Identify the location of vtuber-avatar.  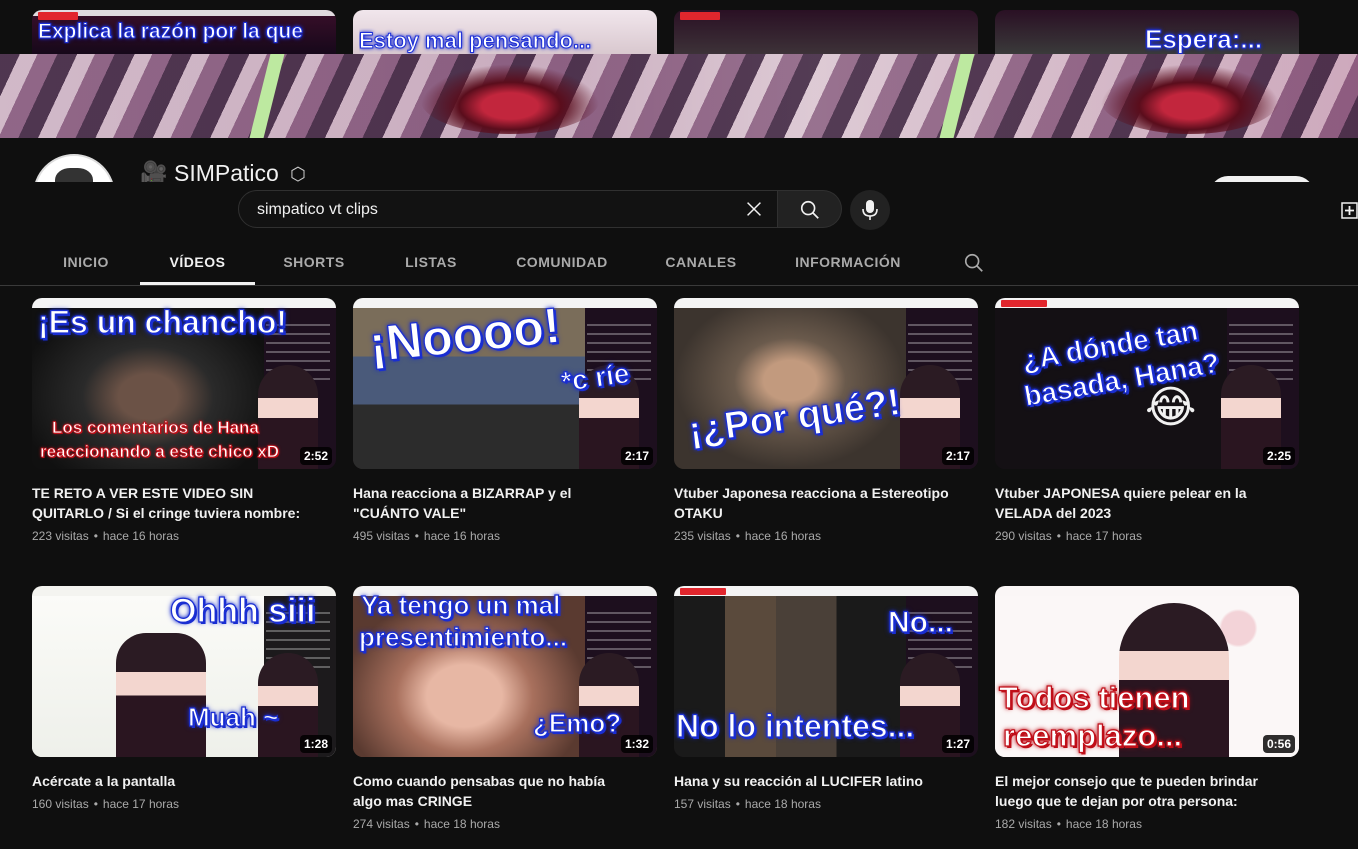
(161, 695).